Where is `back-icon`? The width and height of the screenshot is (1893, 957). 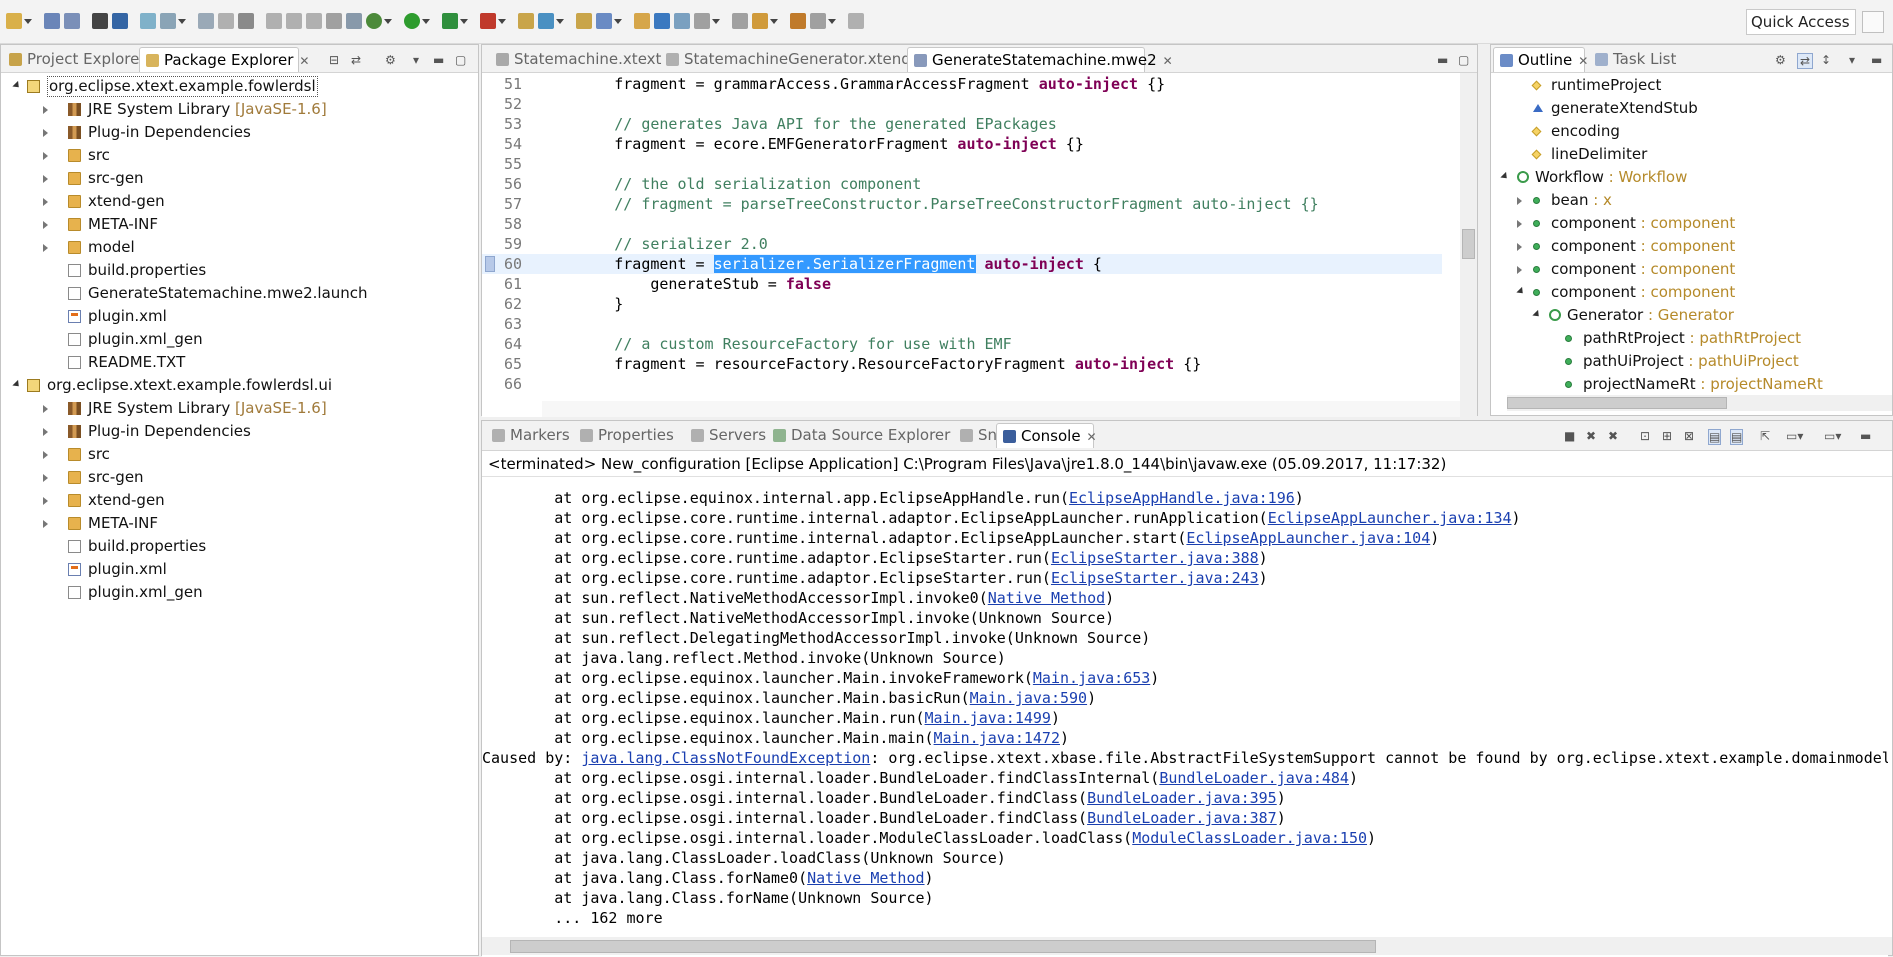
back-icon is located at coordinates (798, 21).